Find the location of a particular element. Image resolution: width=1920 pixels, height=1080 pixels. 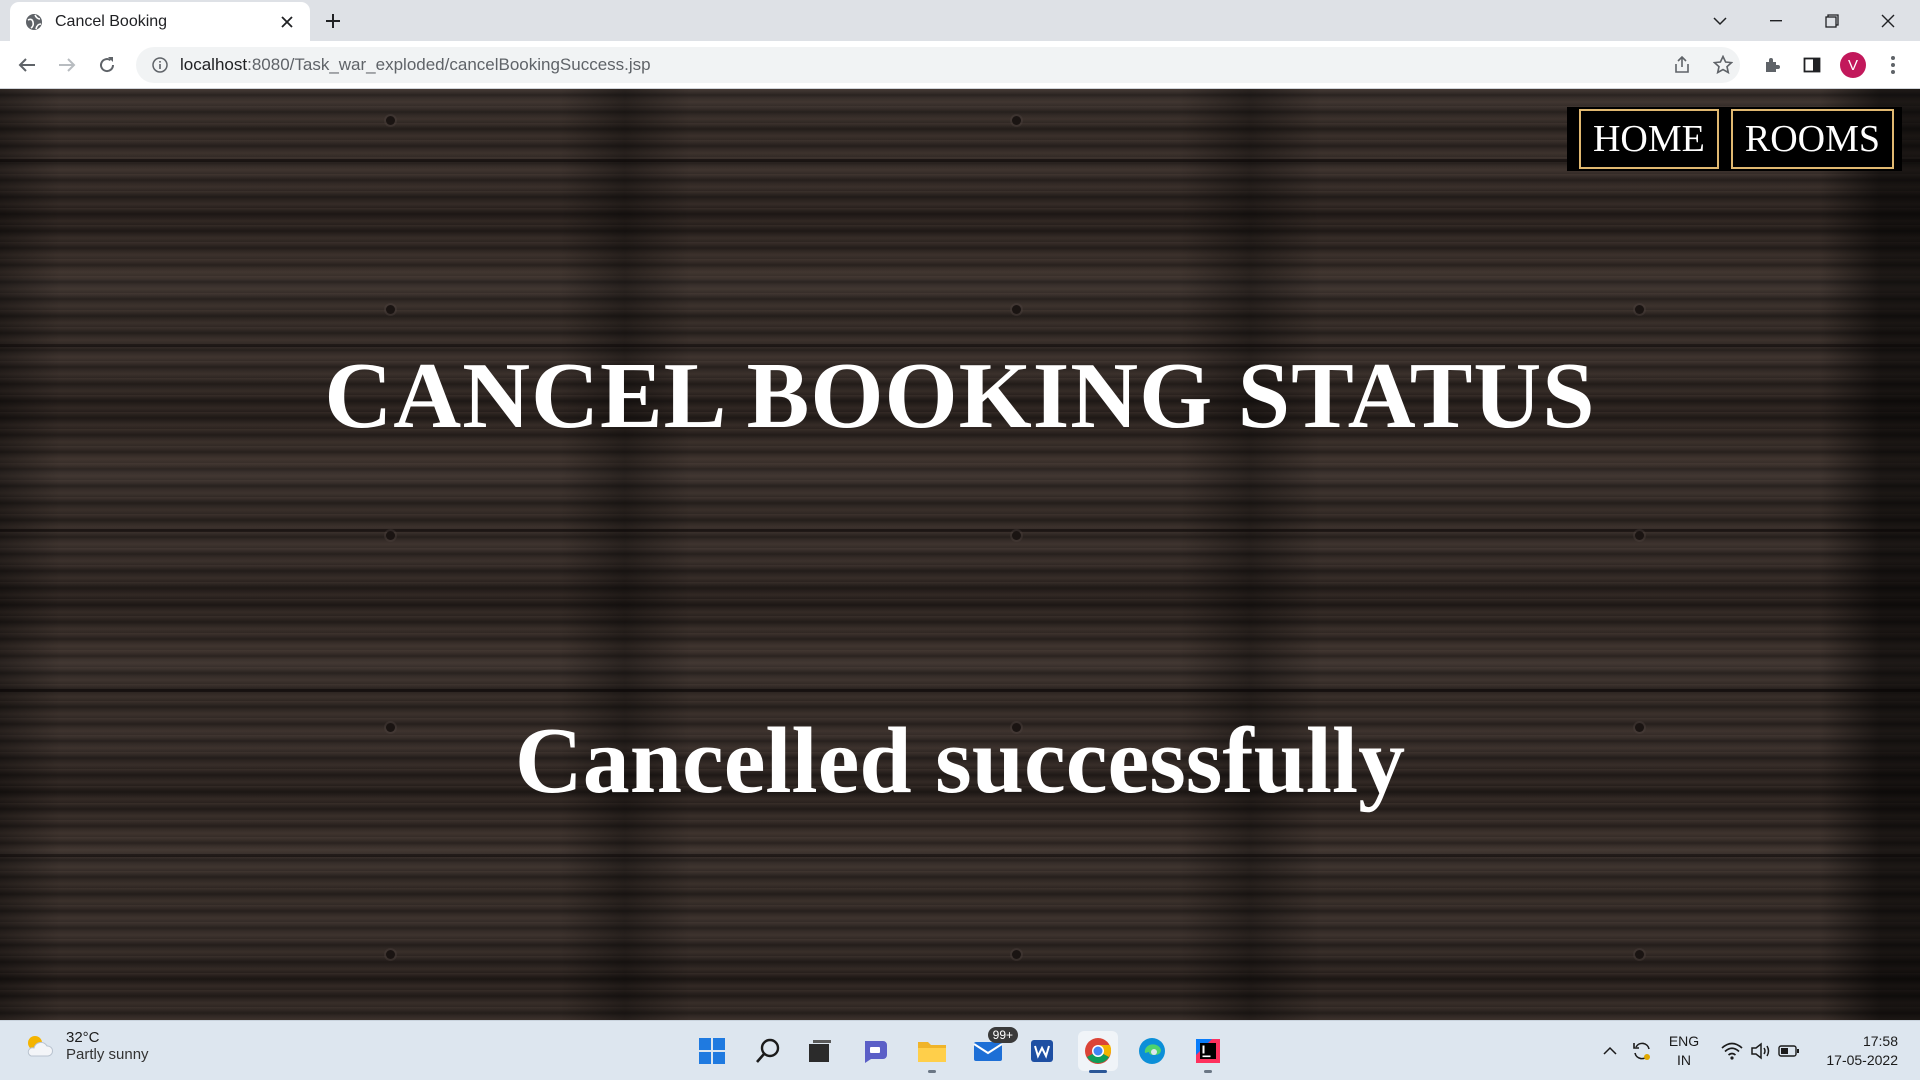

volume-icon is located at coordinates (1761, 1050).